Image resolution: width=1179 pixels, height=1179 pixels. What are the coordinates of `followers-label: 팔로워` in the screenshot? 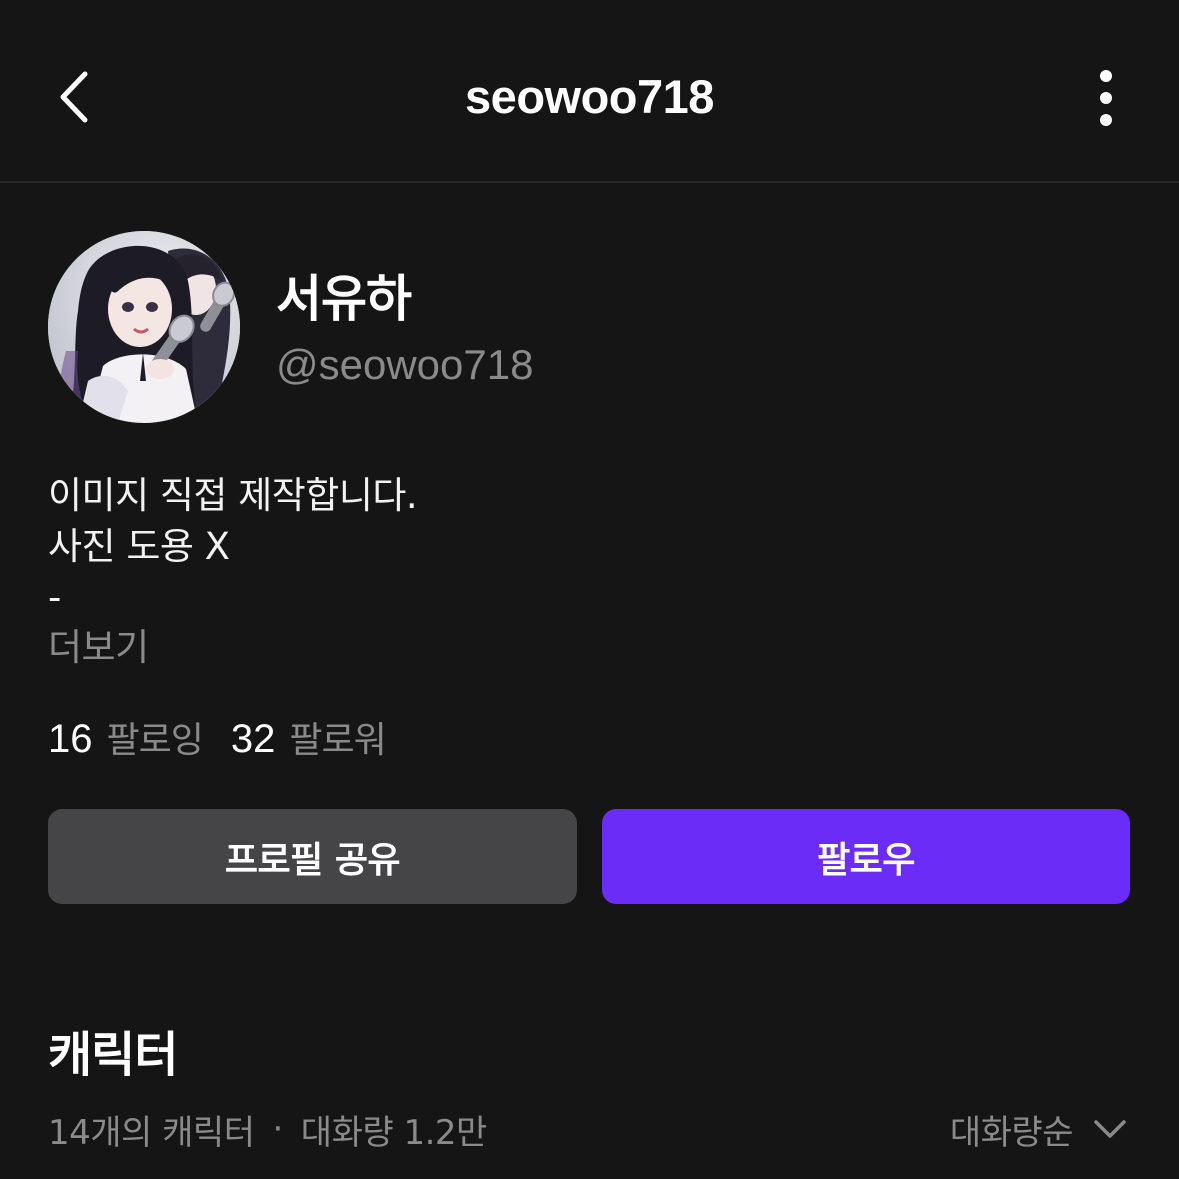 It's located at (337, 740).